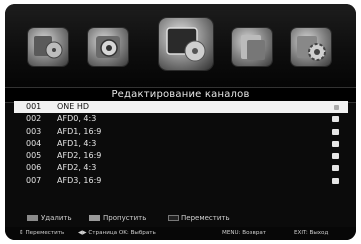 This screenshot has height=244, width=361. I want to click on channel-row: 007 AFD3, 16:9, so click(181, 181).